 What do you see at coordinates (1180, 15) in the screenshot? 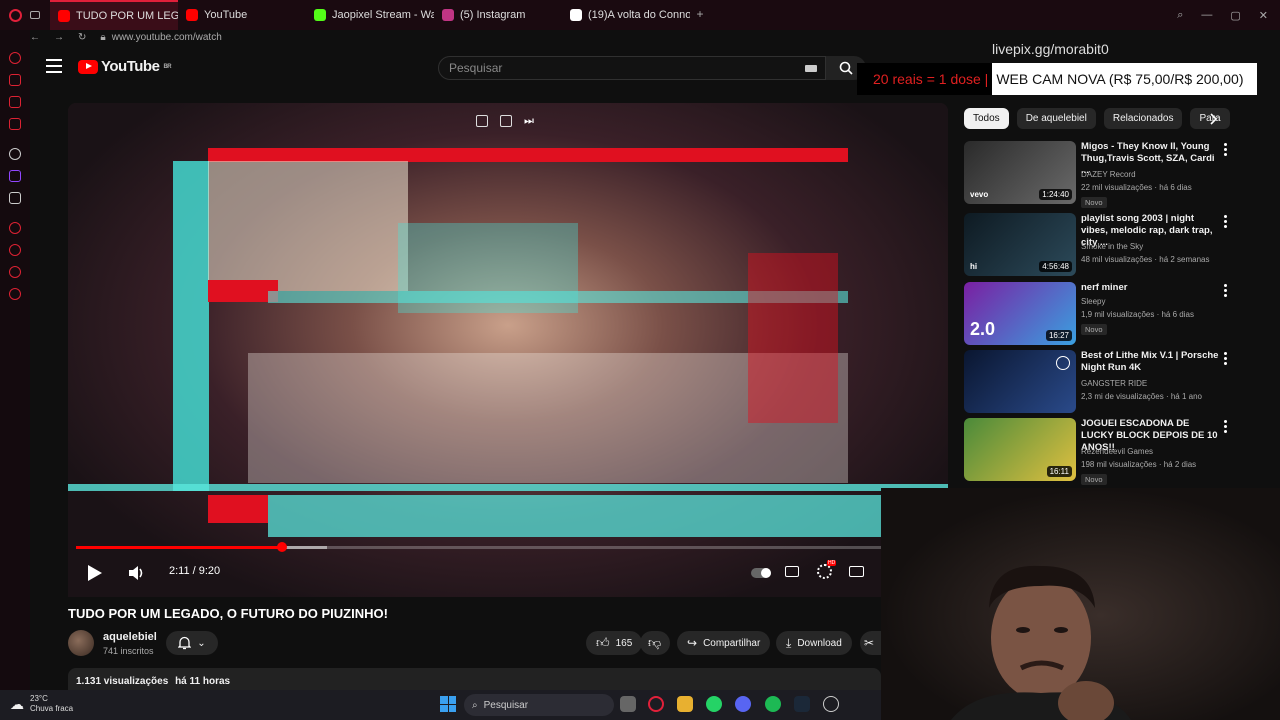
I see `search-tabs-icon: ⌕` at bounding box center [1180, 15].